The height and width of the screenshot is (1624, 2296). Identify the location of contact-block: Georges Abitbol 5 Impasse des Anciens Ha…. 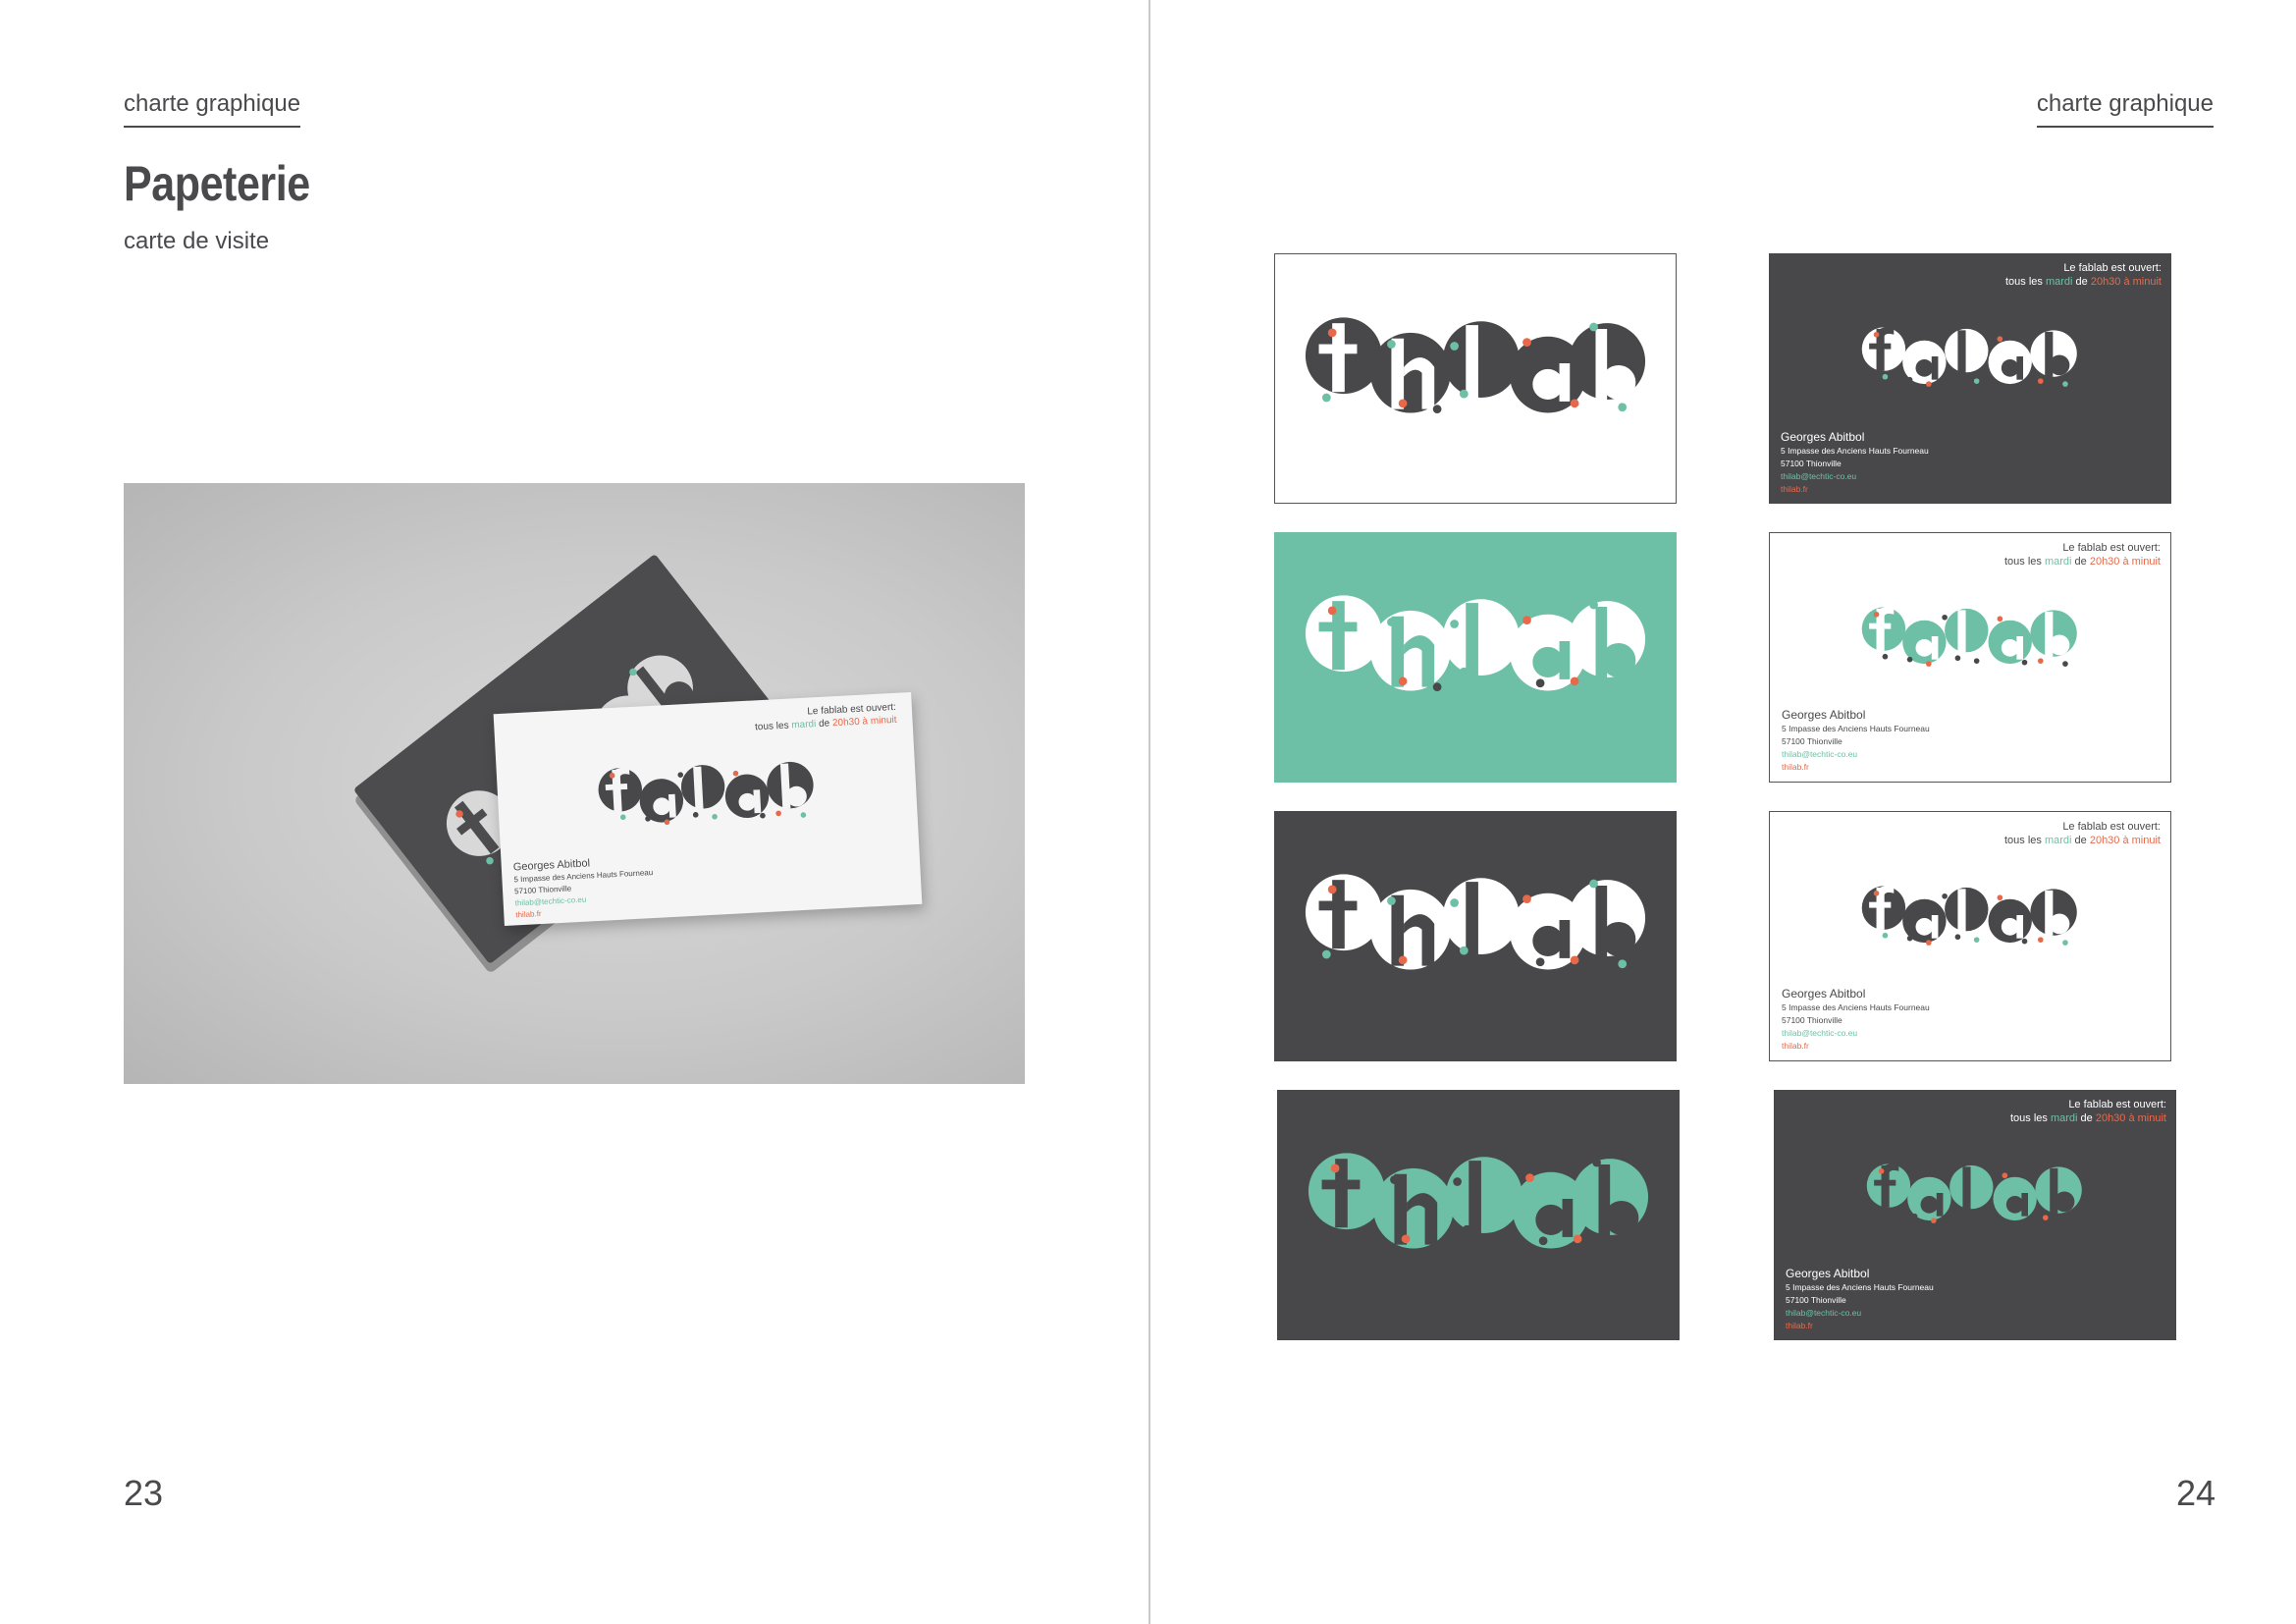
(584, 887).